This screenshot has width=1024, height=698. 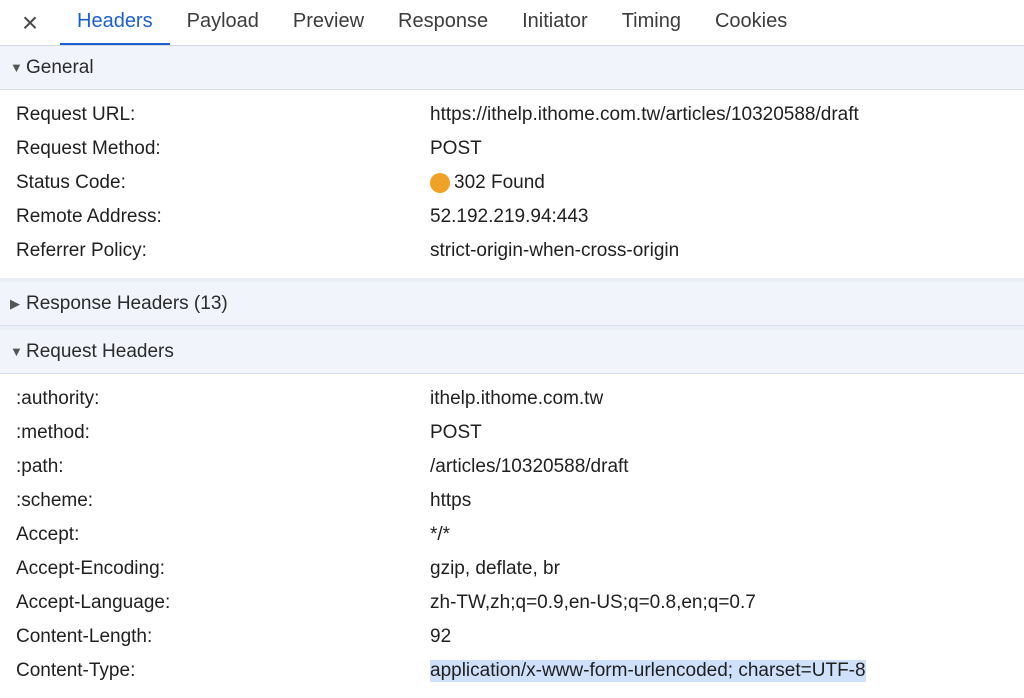 I want to click on request-headers-section-header: ▼ Request Headers, so click(x=512, y=352).